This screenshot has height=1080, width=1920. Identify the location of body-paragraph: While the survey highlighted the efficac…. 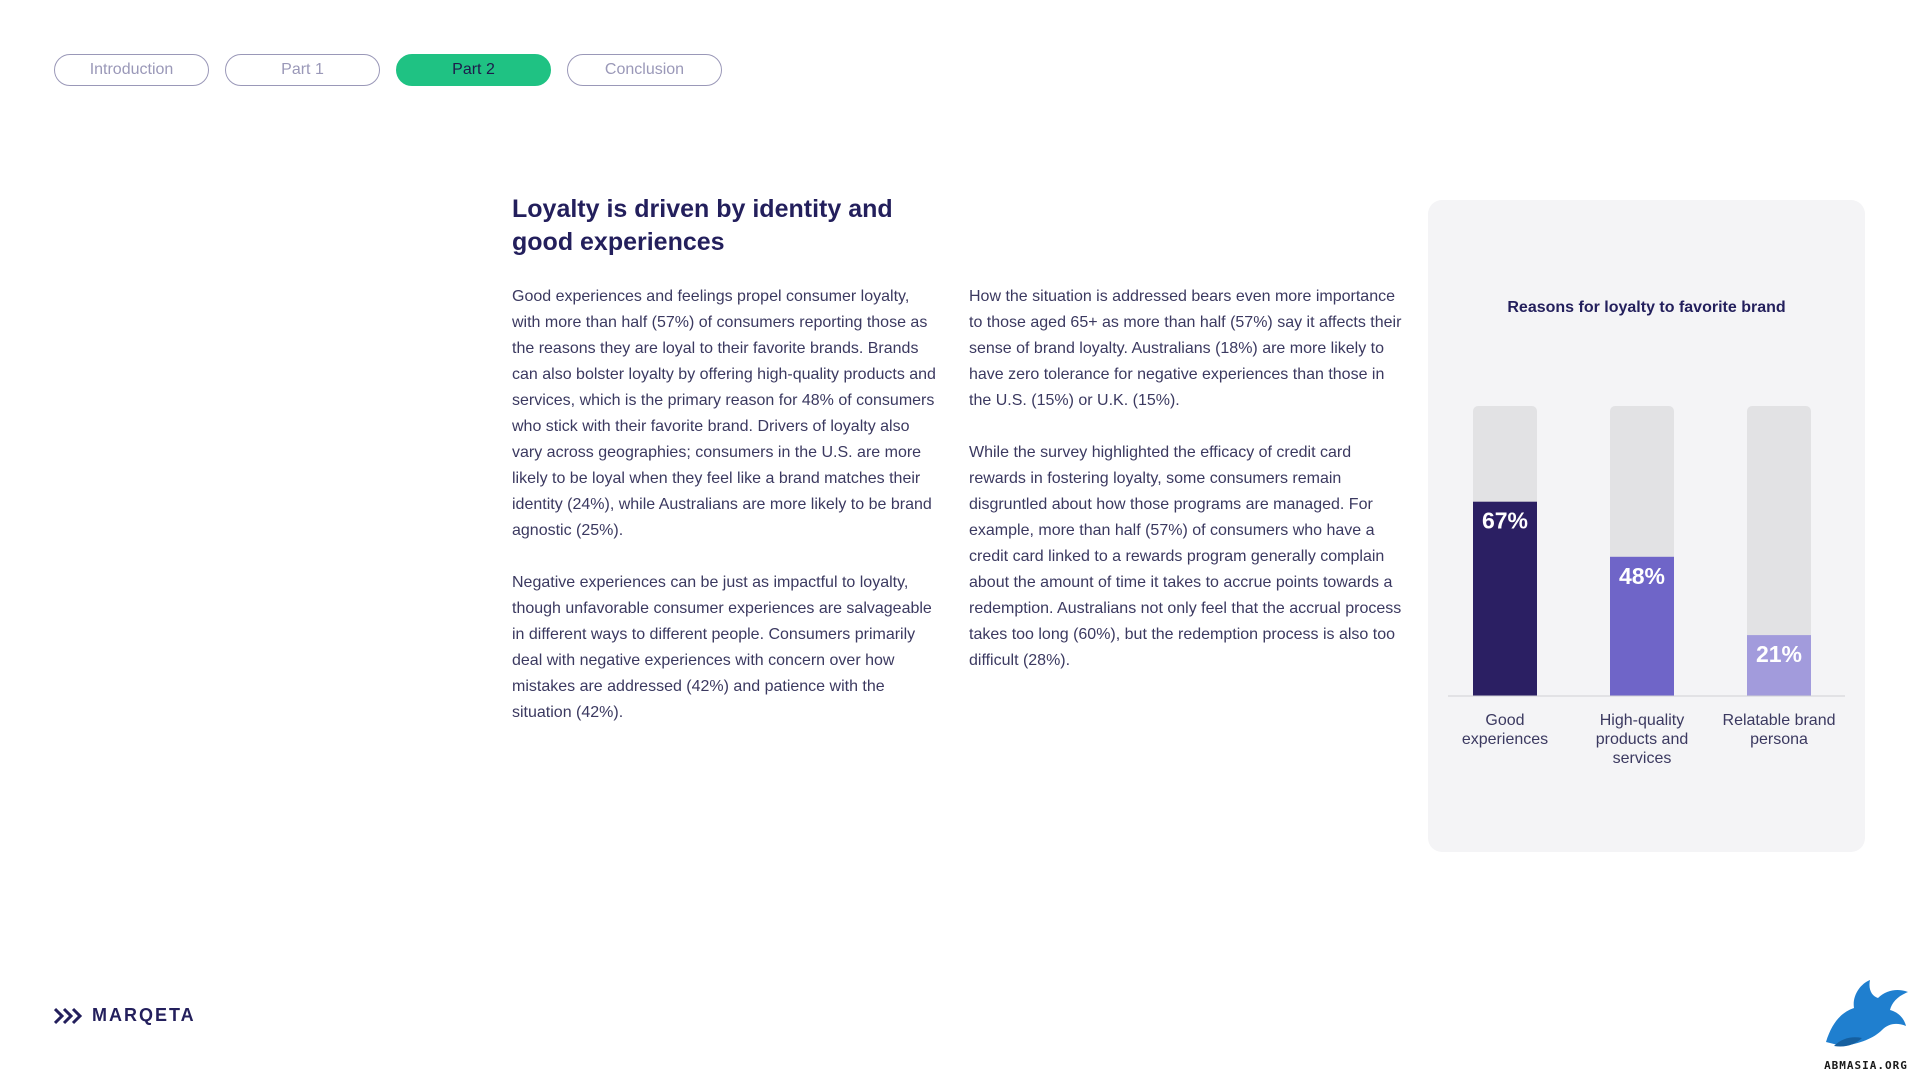
(1185, 556).